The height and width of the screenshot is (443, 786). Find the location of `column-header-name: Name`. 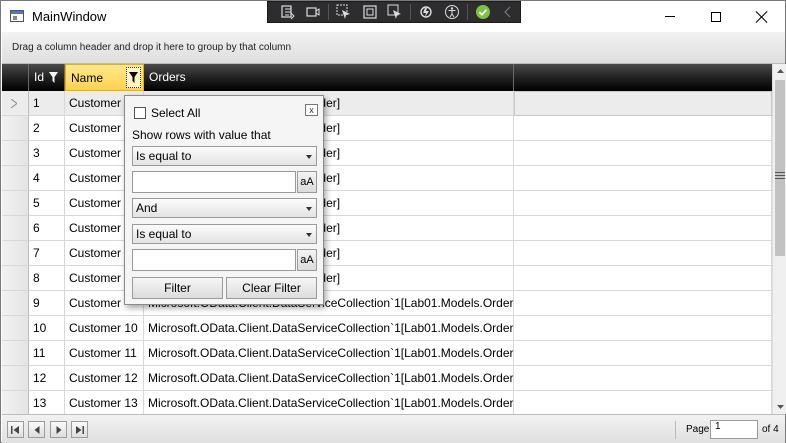

column-header-name: Name is located at coordinates (104, 77).